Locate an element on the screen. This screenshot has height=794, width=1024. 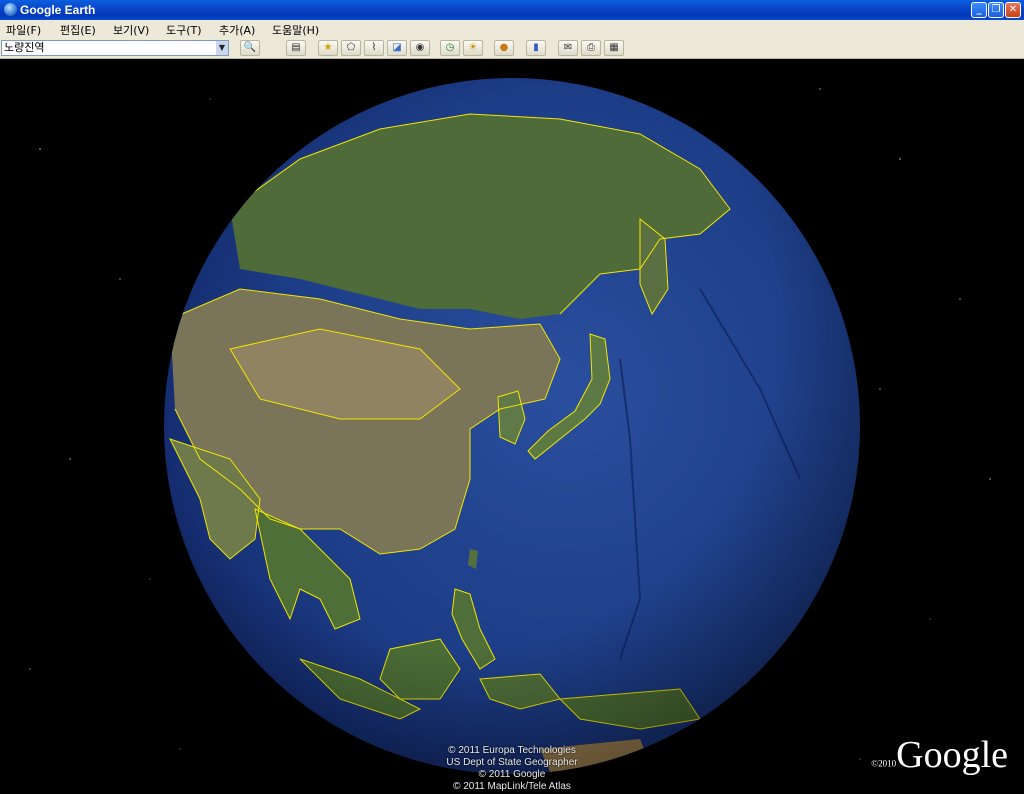
placemark-icon: ★ is located at coordinates (328, 47).